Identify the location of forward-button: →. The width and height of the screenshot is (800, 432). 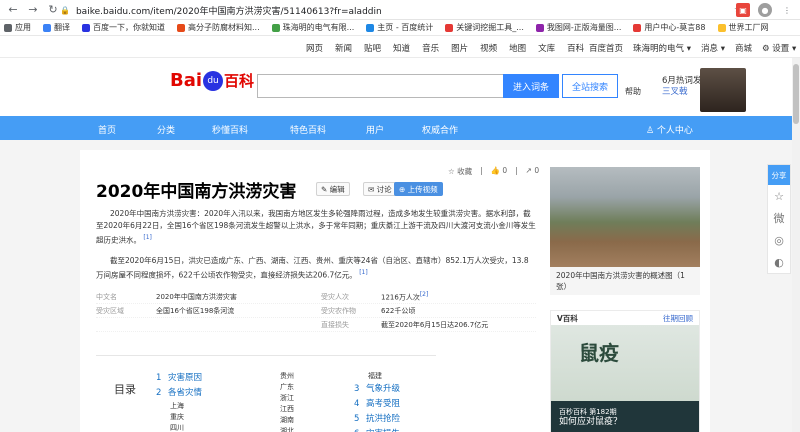
(33, 10).